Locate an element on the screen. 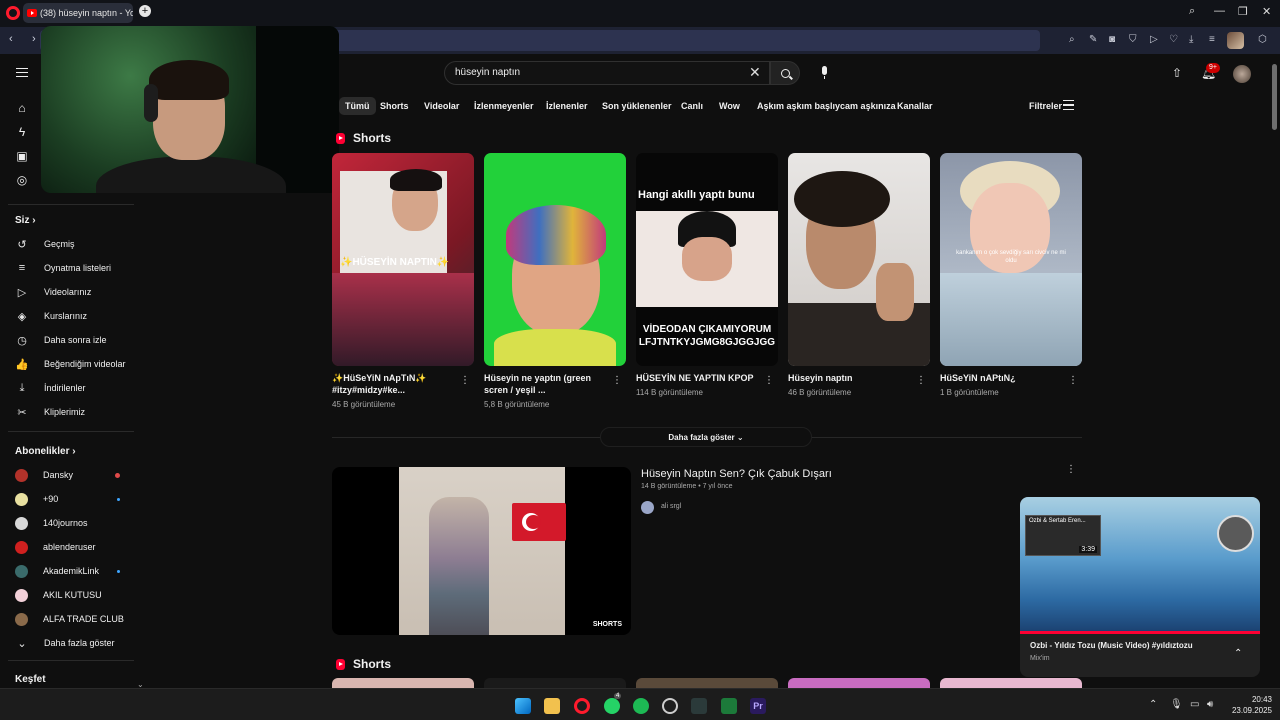 The width and height of the screenshot is (1280, 720). chip-filter: Kanallar is located at coordinates (915, 106).